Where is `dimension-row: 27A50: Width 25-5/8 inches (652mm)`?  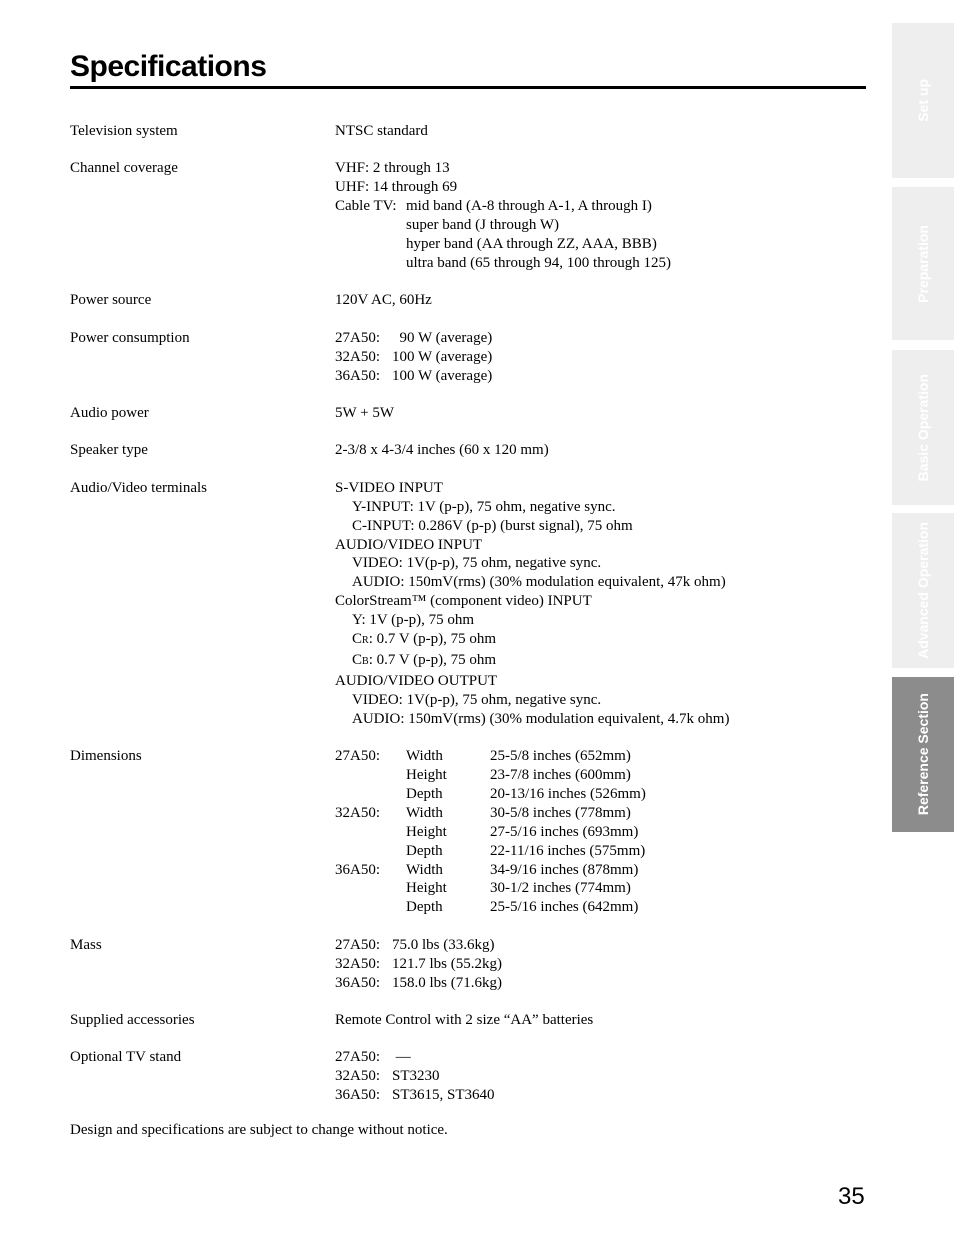 dimension-row: 27A50: Width 25-5/8 inches (652mm) is located at coordinates (602, 756).